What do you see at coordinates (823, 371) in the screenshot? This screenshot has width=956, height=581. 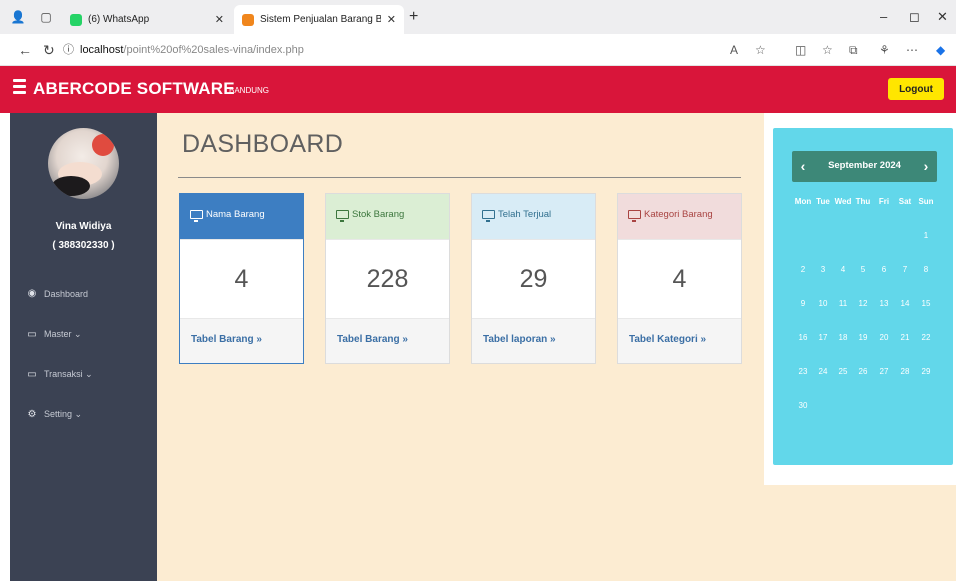 I see `calendar-day: 24` at bounding box center [823, 371].